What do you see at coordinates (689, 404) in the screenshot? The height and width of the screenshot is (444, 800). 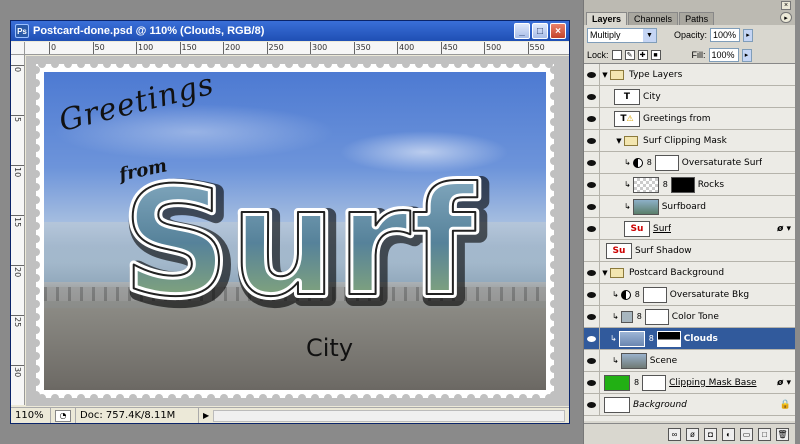 I see `layer-background: Background 🔒` at bounding box center [689, 404].